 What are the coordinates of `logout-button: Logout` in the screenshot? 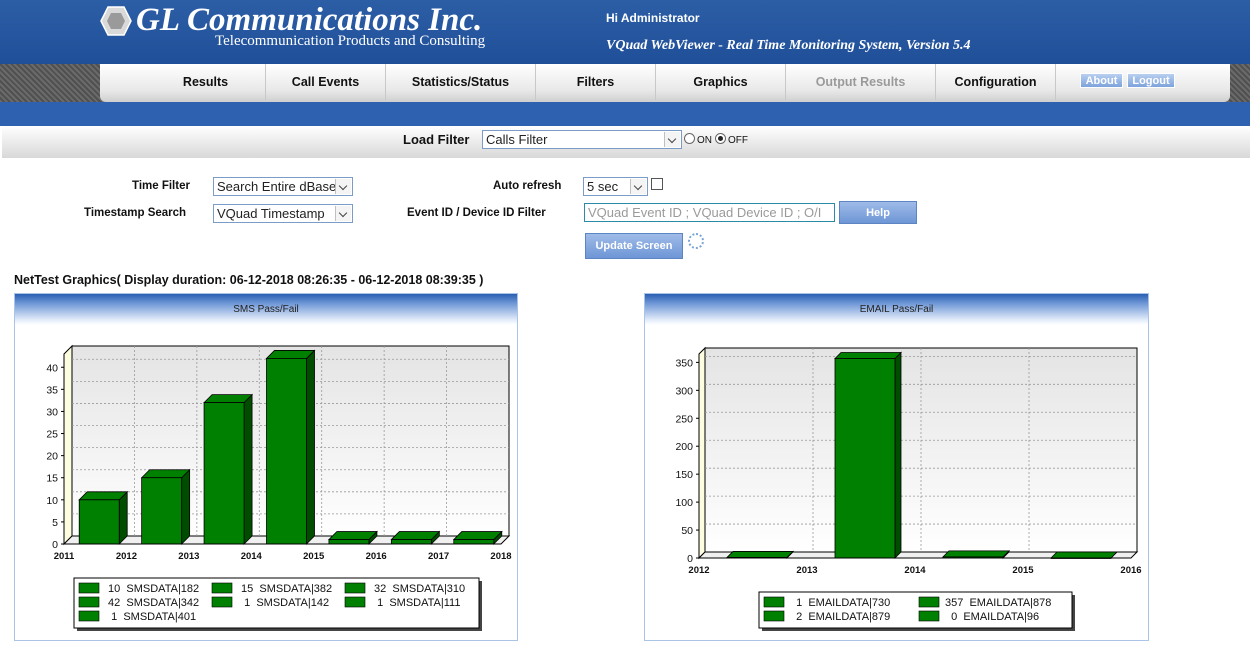 It's located at (1151, 80).